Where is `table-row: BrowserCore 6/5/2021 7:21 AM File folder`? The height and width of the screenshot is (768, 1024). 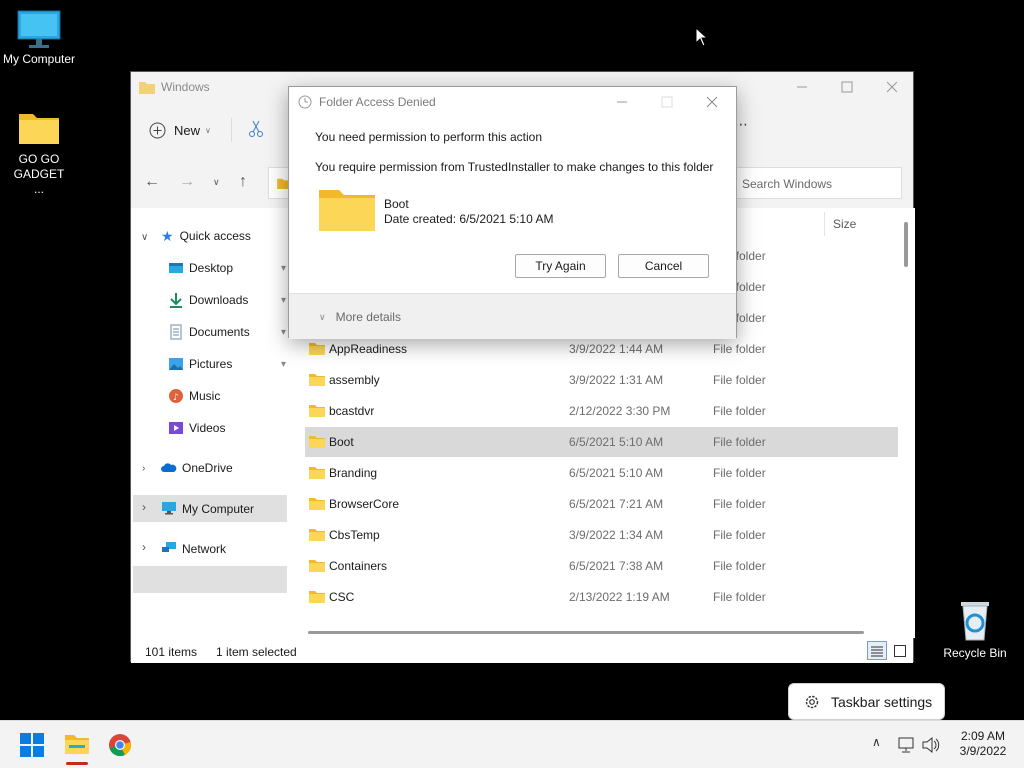
table-row: BrowserCore 6/5/2021 7:21 AM File folder is located at coordinates (601, 504).